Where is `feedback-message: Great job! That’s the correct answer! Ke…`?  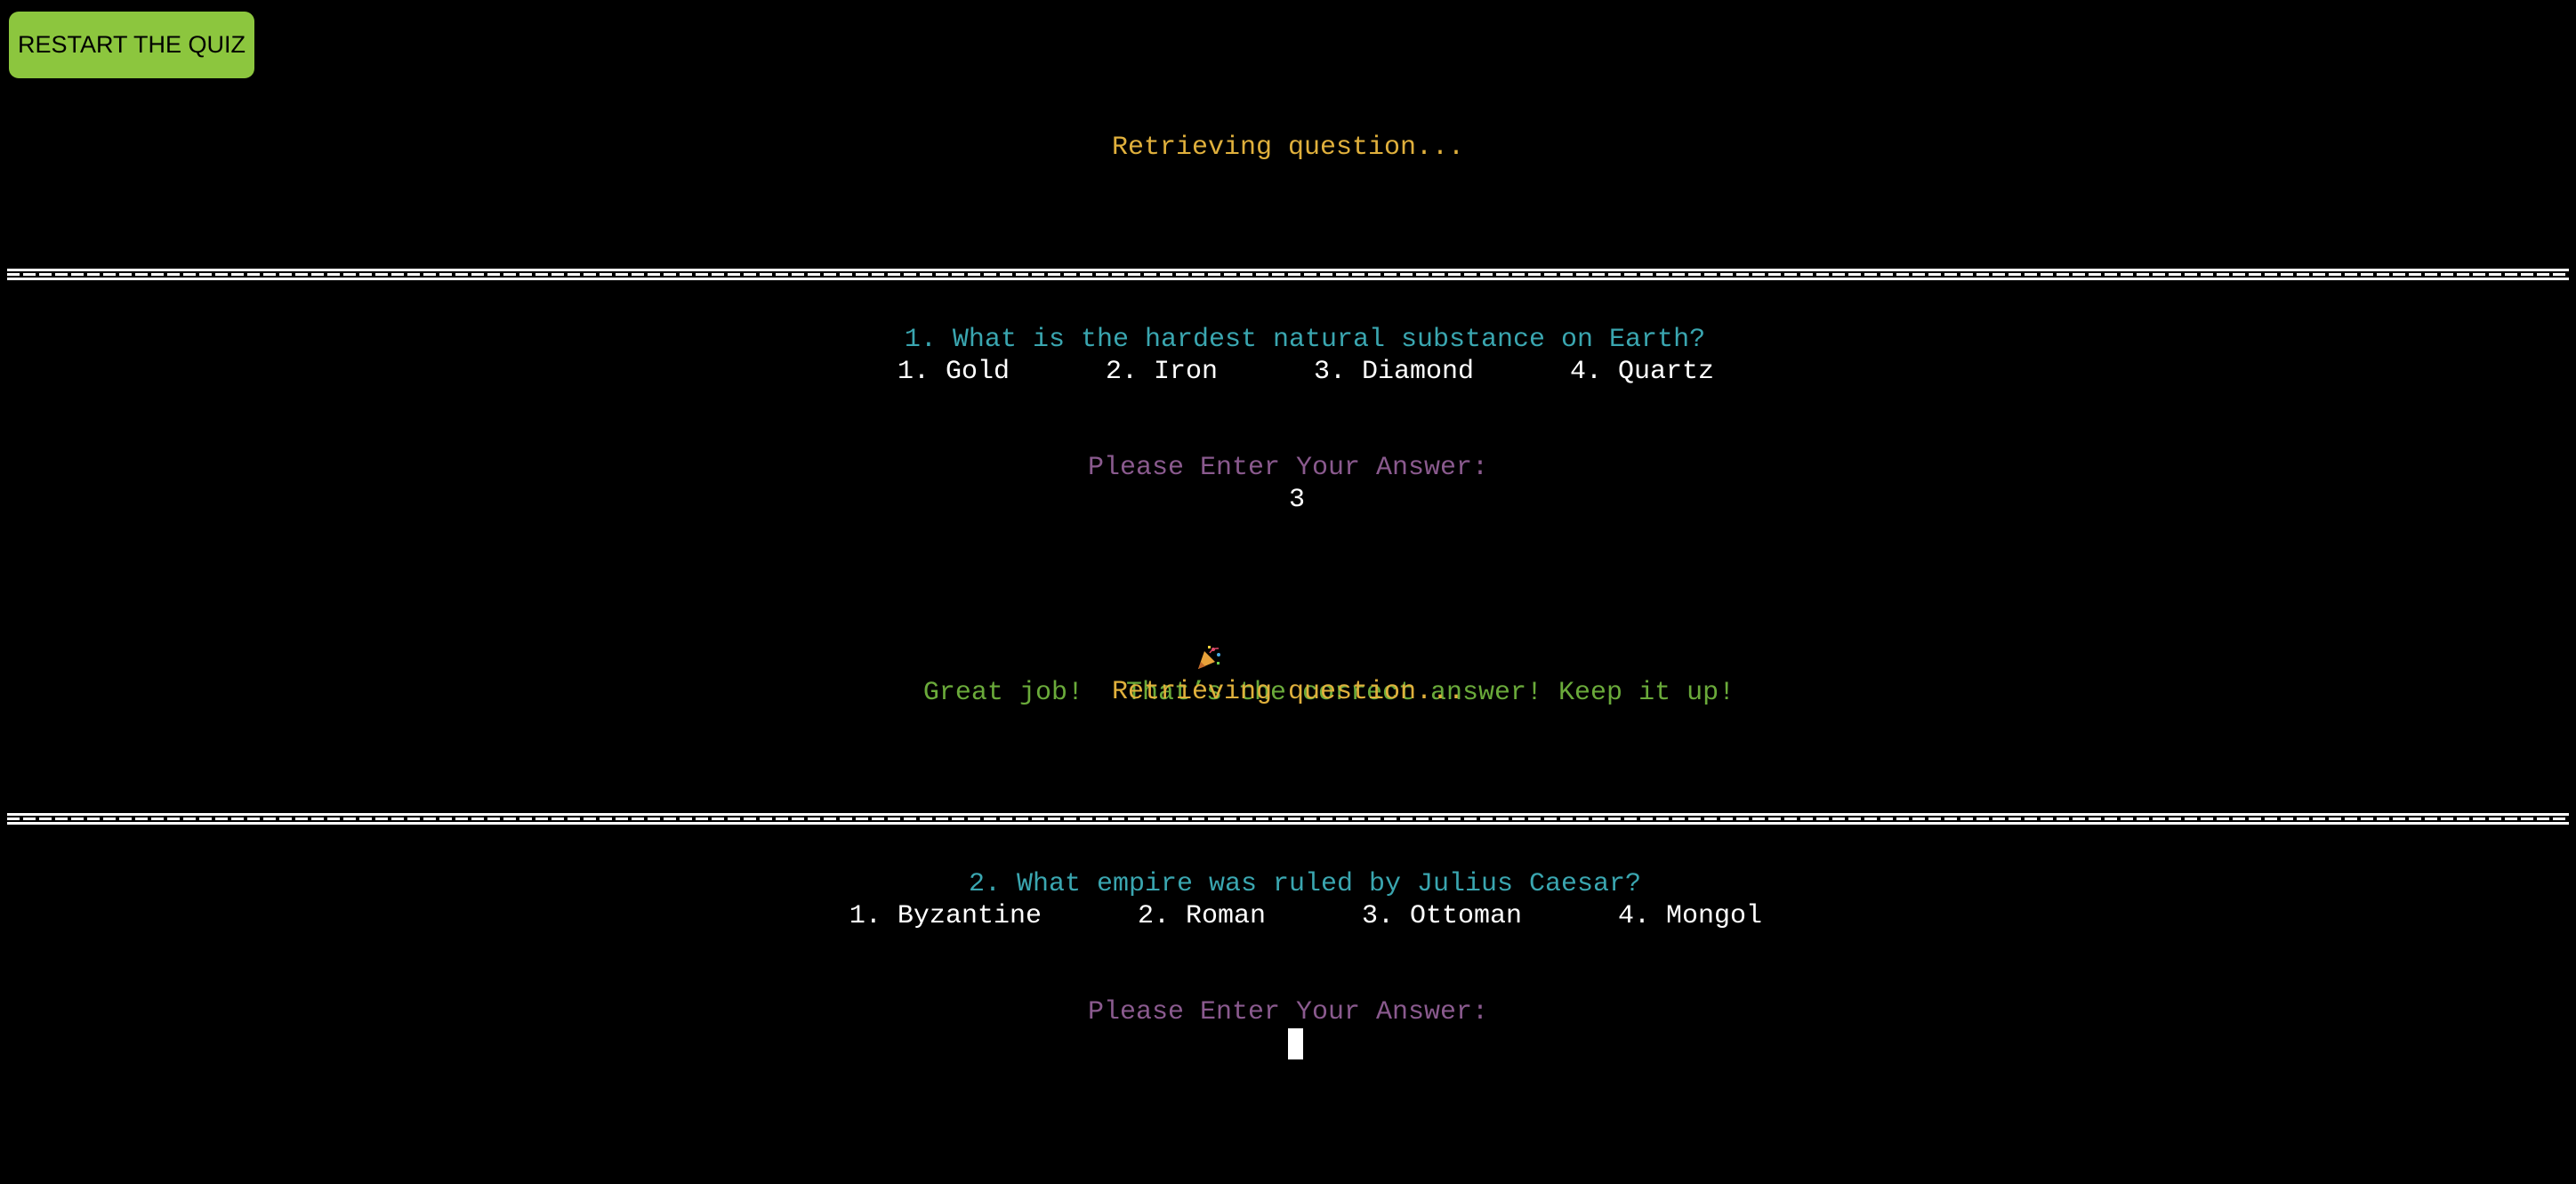 feedback-message: Great job! That’s the correct answer! Ke… is located at coordinates (1288, 661).